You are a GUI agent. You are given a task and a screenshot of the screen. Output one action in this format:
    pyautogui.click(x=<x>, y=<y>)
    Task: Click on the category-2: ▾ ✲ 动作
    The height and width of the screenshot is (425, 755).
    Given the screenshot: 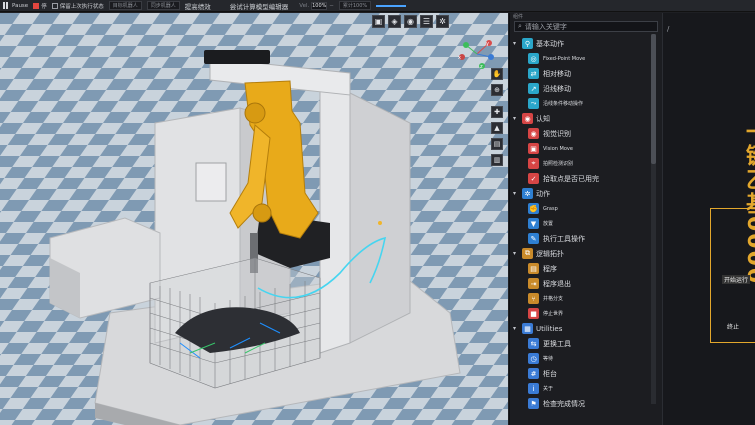 What is the action you would take?
    pyautogui.click(x=583, y=193)
    